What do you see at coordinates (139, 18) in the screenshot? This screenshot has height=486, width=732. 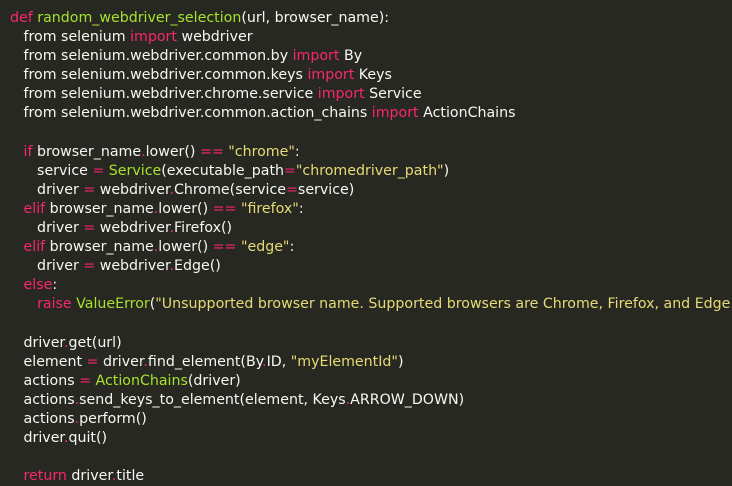 I see `function-name-token: random_webdriver_selection` at bounding box center [139, 18].